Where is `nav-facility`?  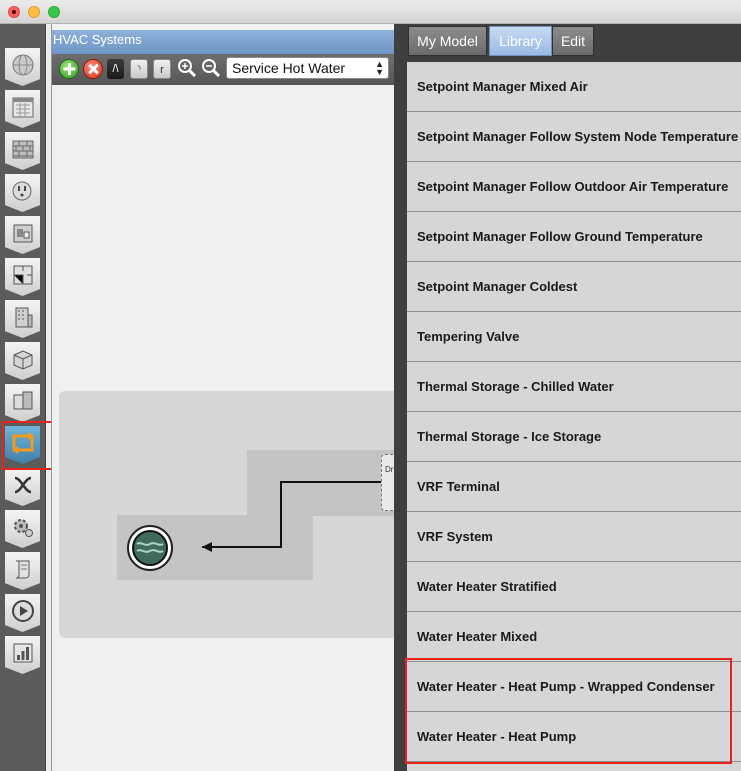
nav-facility is located at coordinates (22, 319).